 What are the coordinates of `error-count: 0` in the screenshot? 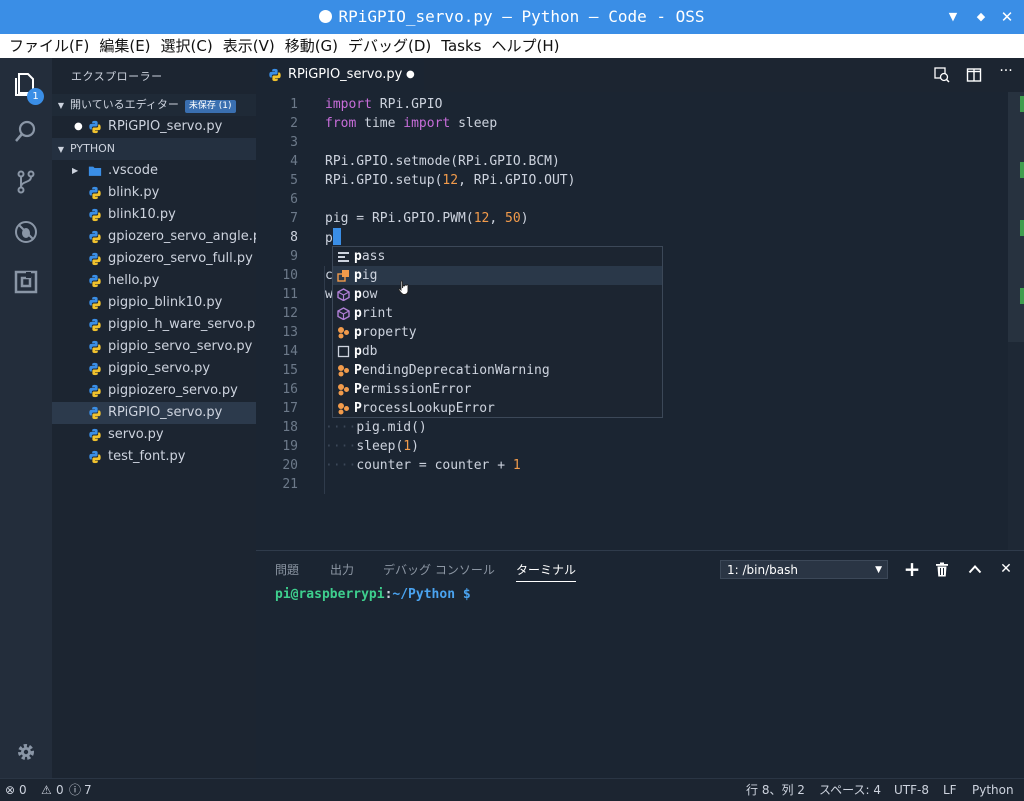 It's located at (23, 790).